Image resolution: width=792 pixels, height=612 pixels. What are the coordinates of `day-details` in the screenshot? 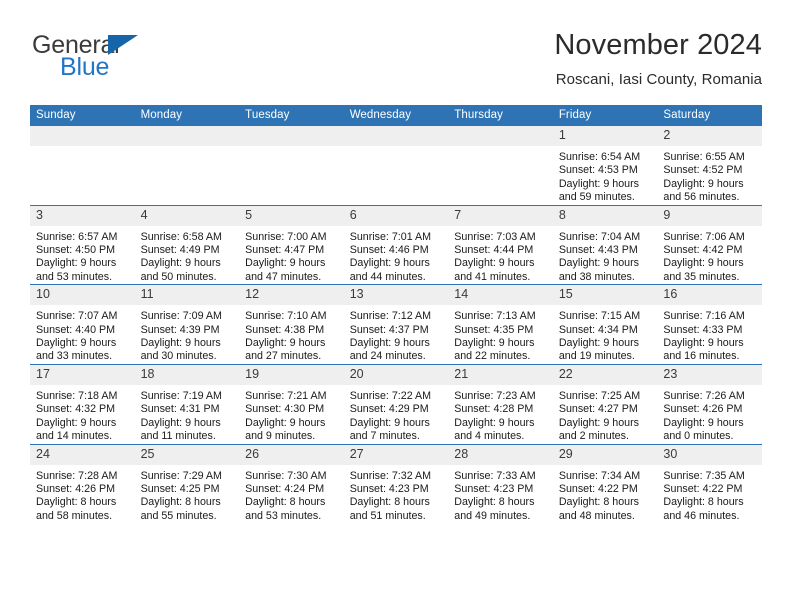 It's located at (396, 148).